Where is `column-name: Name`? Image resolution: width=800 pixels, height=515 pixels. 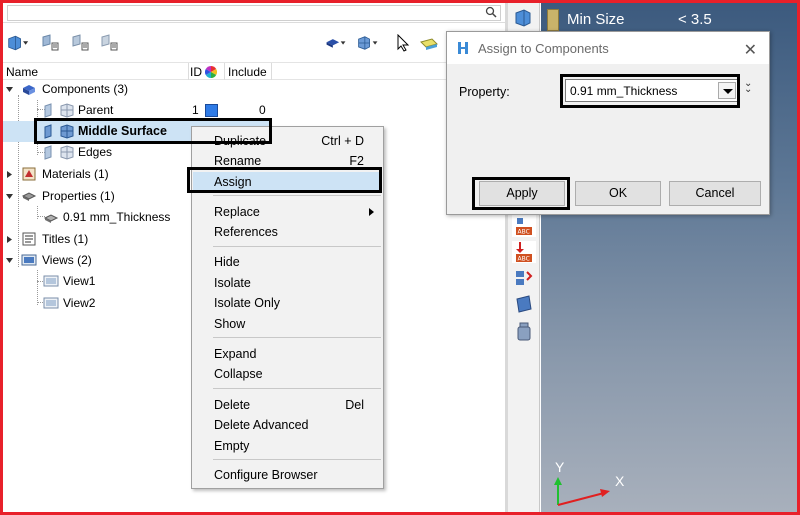
column-name: Name is located at coordinates (22, 72).